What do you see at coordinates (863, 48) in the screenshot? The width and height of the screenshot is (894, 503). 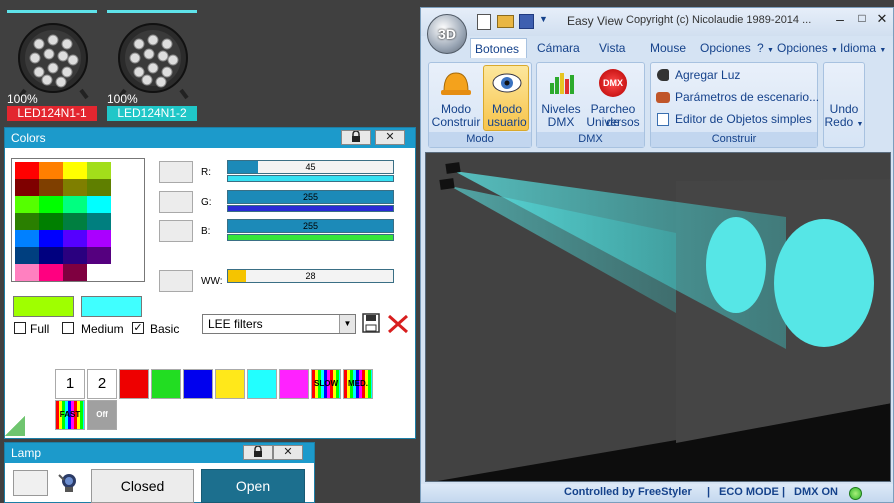 I see `idioma-menu: Idioma ▼` at bounding box center [863, 48].